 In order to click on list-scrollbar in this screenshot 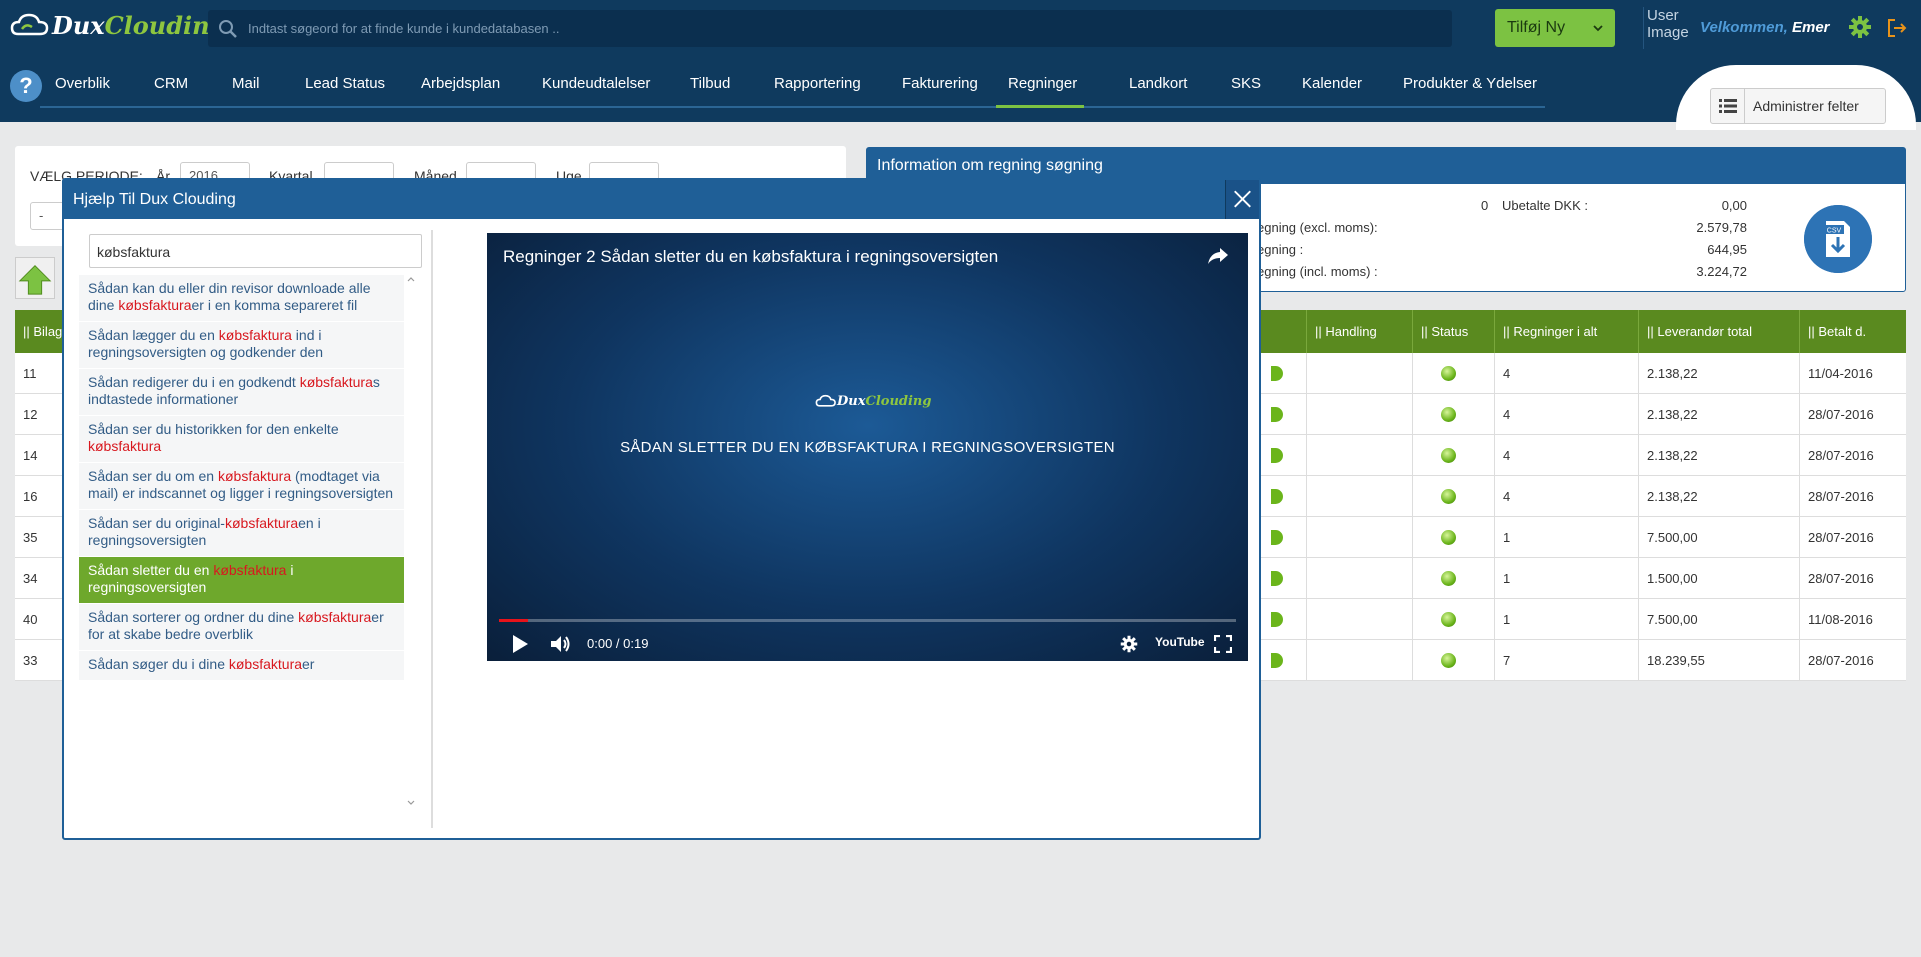, I will do `click(411, 541)`.